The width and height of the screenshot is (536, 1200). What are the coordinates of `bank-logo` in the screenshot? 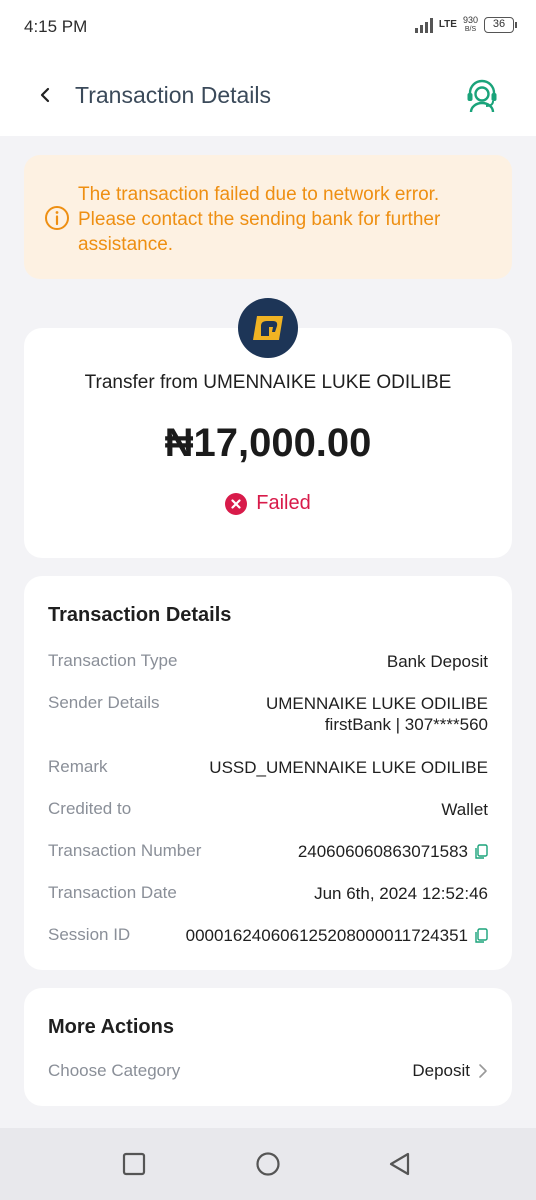 It's located at (268, 328).